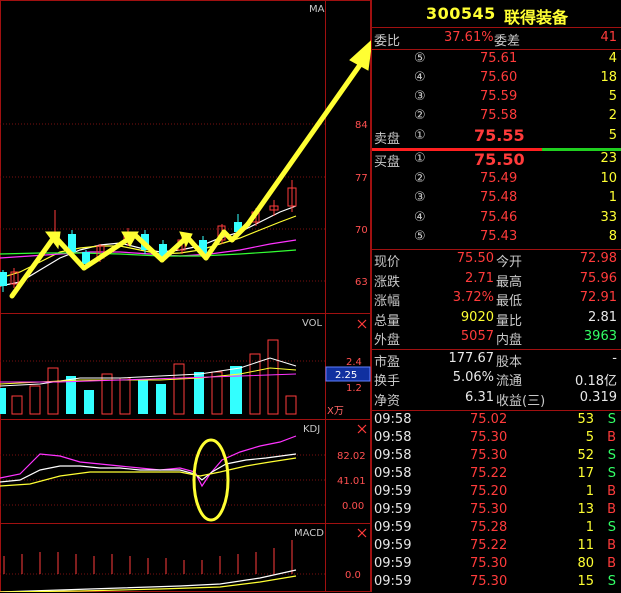 This screenshot has width=621, height=593. What do you see at coordinates (471, 358) in the screenshot?
I see `fundamental-value: 177.67` at bounding box center [471, 358].